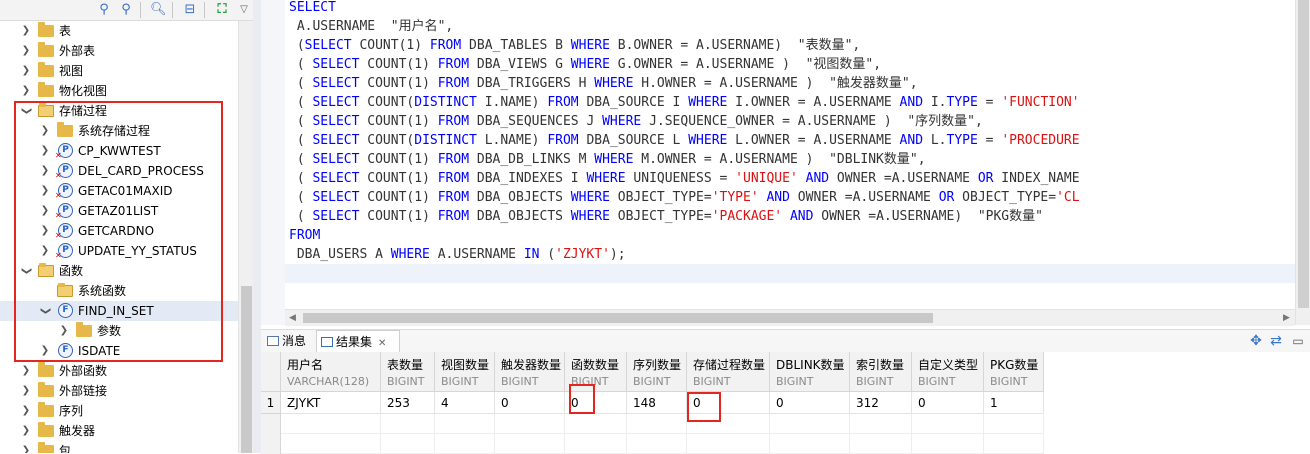  I want to click on column-header: 自定义类型 BIGINT, so click(948, 372).